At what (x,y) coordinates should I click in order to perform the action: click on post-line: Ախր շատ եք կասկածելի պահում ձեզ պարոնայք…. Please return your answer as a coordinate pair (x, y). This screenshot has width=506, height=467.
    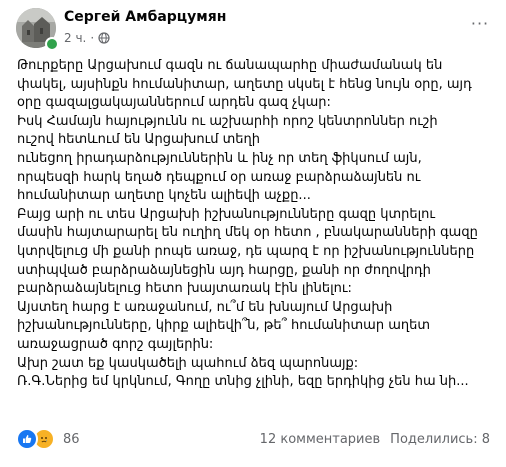
    Looking at the image, I should click on (188, 363).